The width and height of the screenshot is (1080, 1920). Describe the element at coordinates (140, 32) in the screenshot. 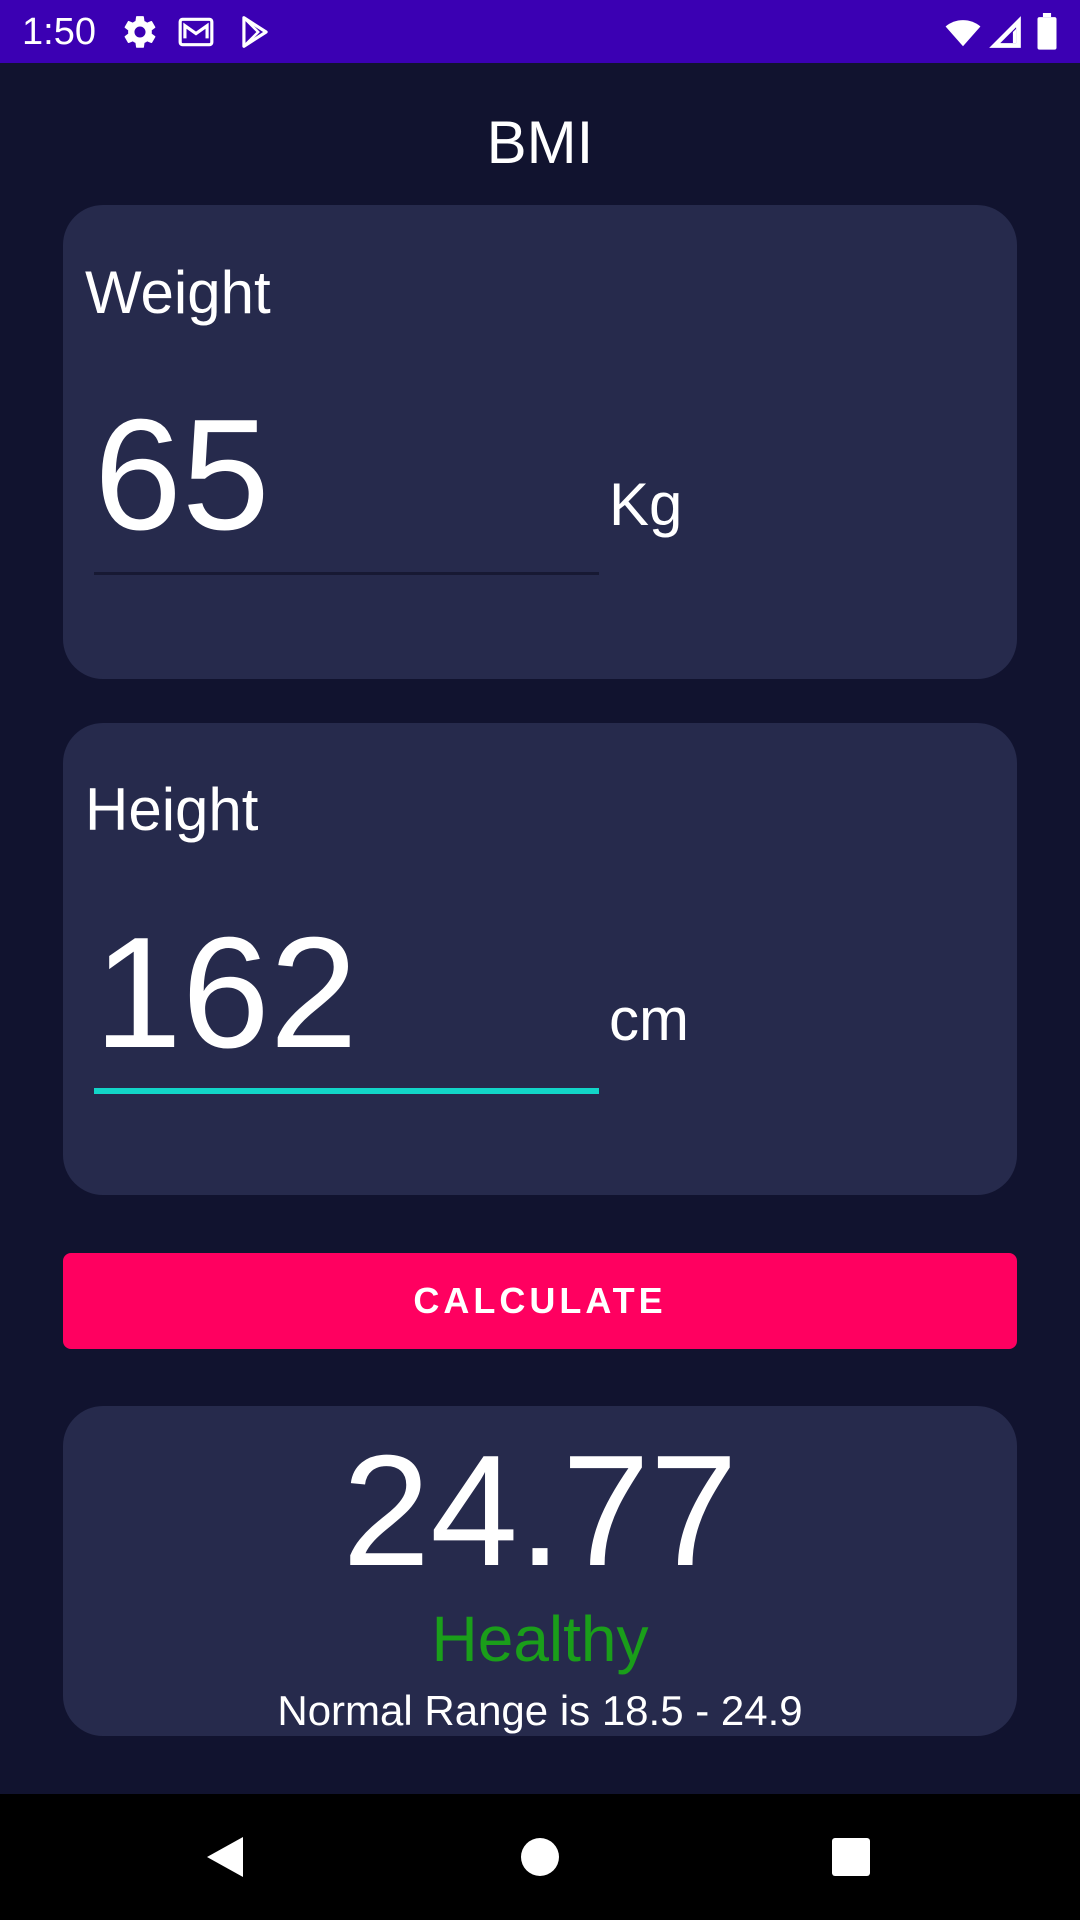

I see `settings-gear-icon` at that location.